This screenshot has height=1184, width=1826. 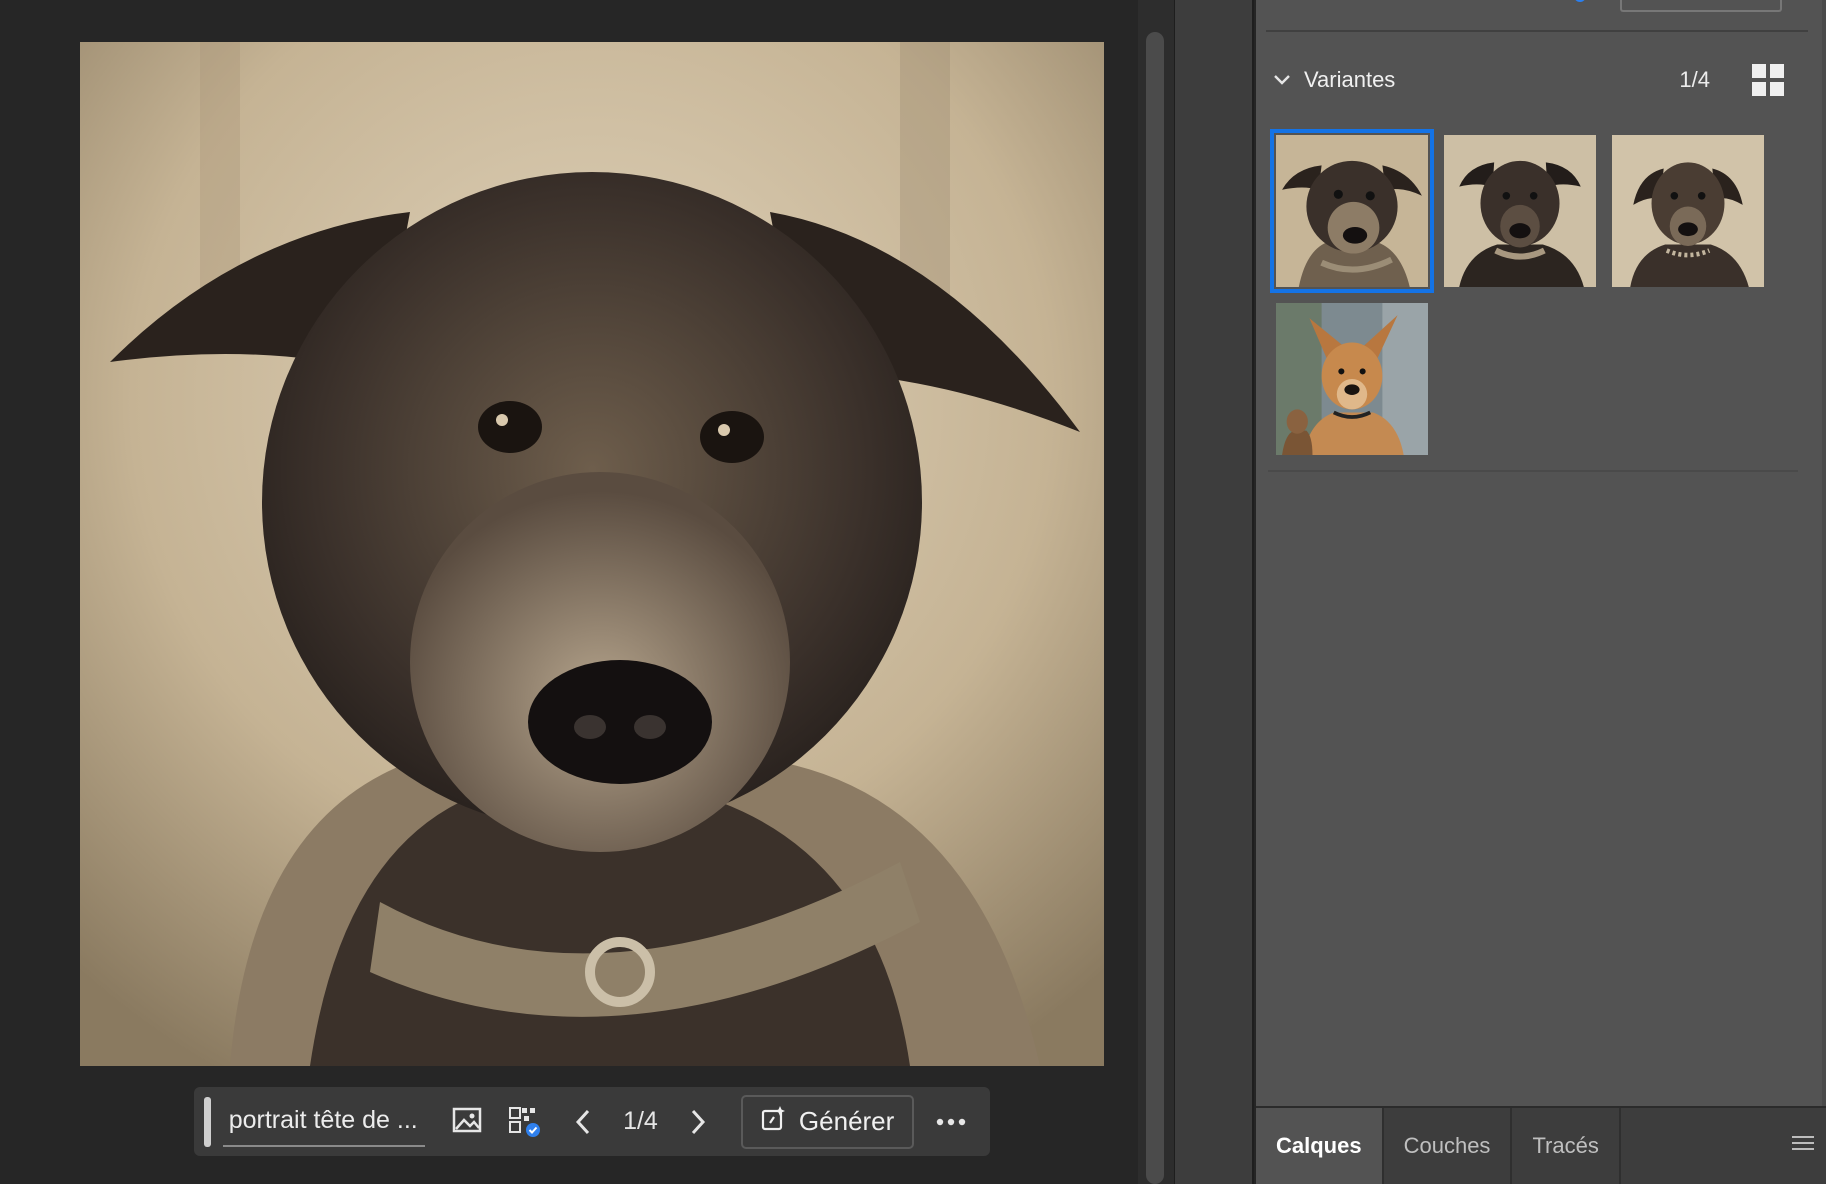 What do you see at coordinates (698, 1122) in the screenshot?
I see `chevron-right-icon` at bounding box center [698, 1122].